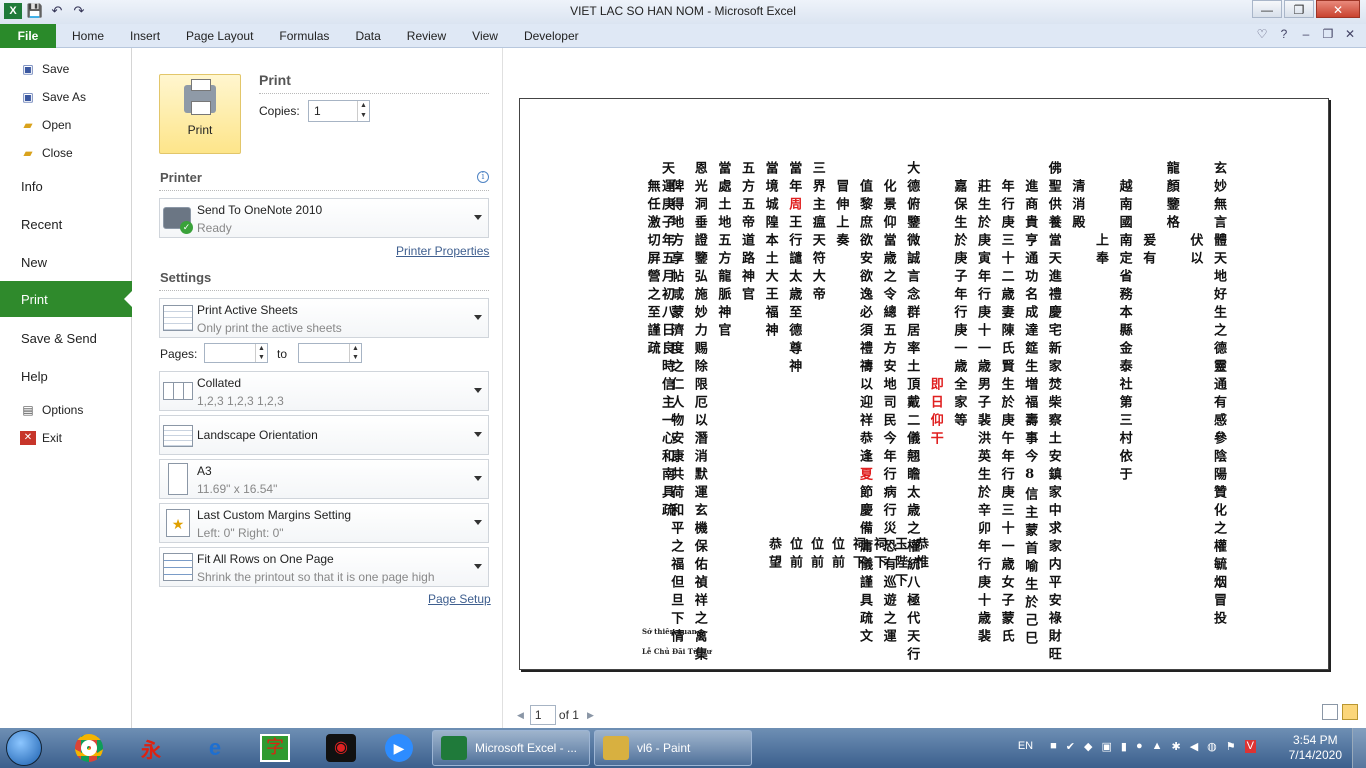 The image size is (1366, 768). I want to click on minimize-button: —, so click(1267, 9).